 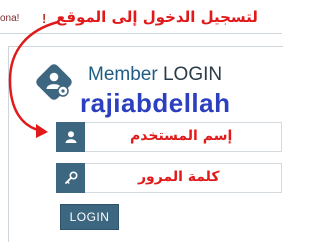 I want to click on annotation-title: لتسجيل الدخول إلى الموقع, so click(x=157, y=17).